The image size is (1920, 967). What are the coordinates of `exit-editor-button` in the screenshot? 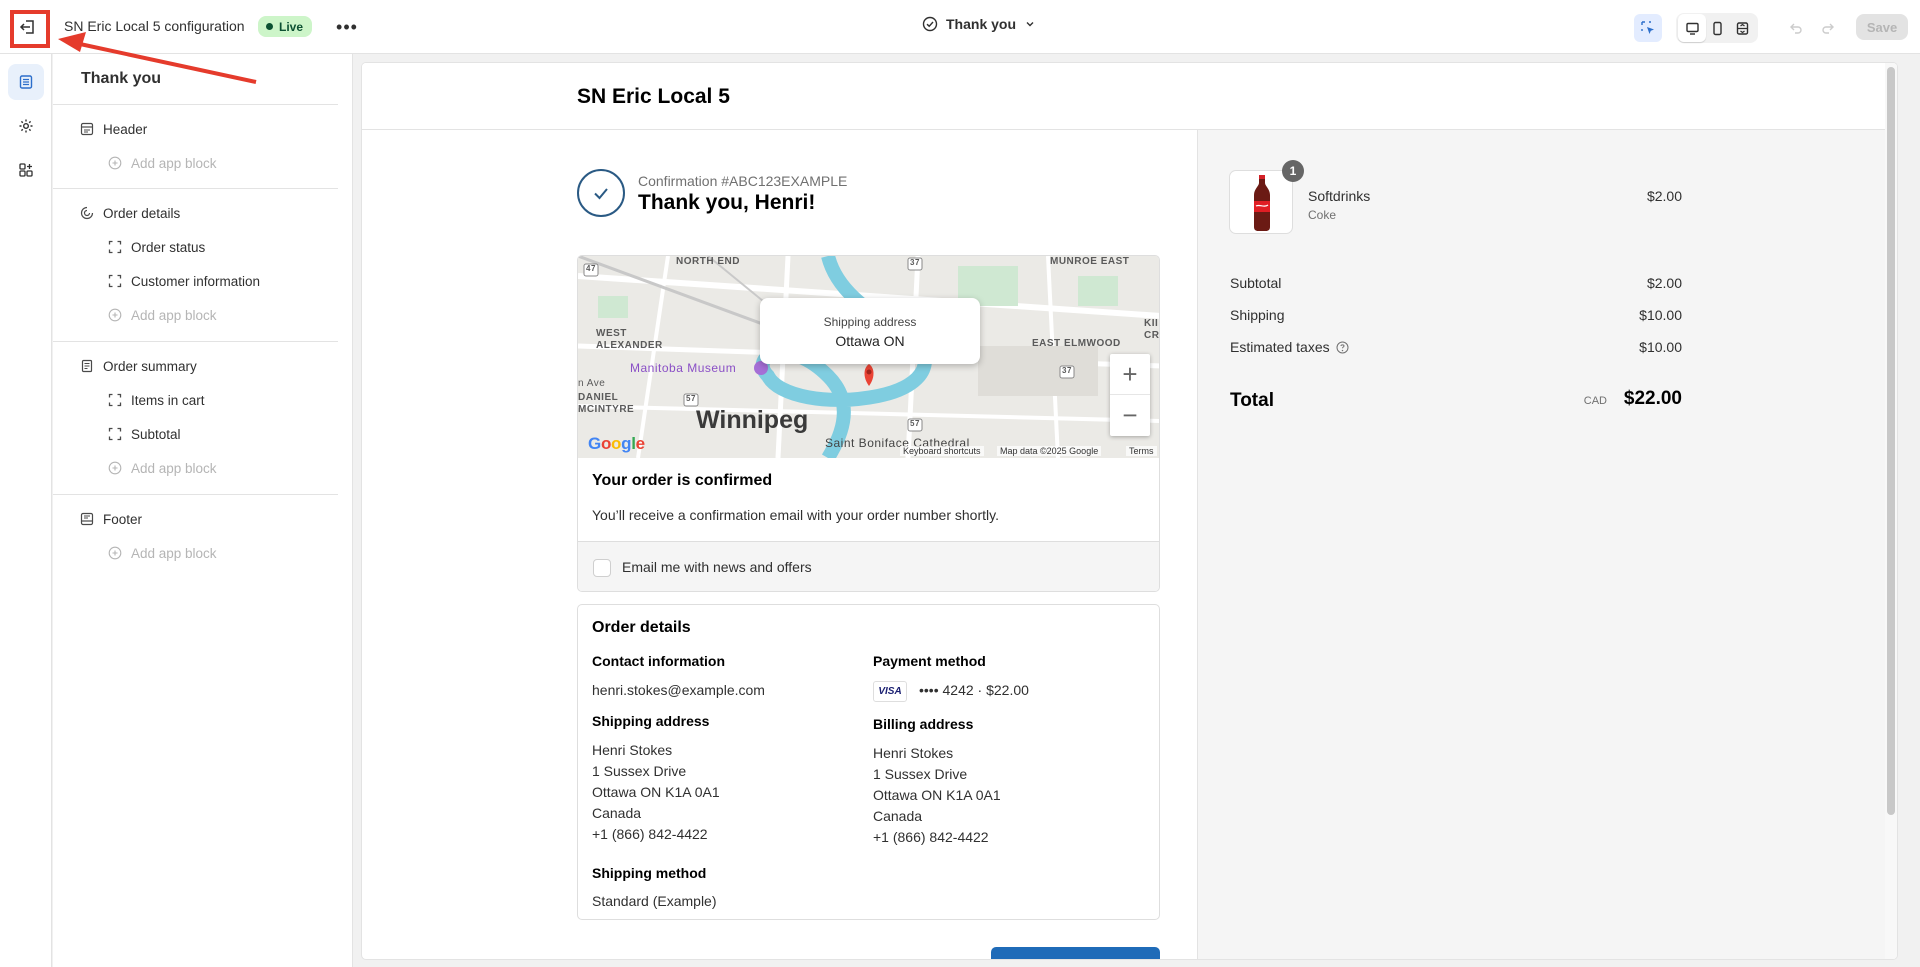 It's located at (28, 27).